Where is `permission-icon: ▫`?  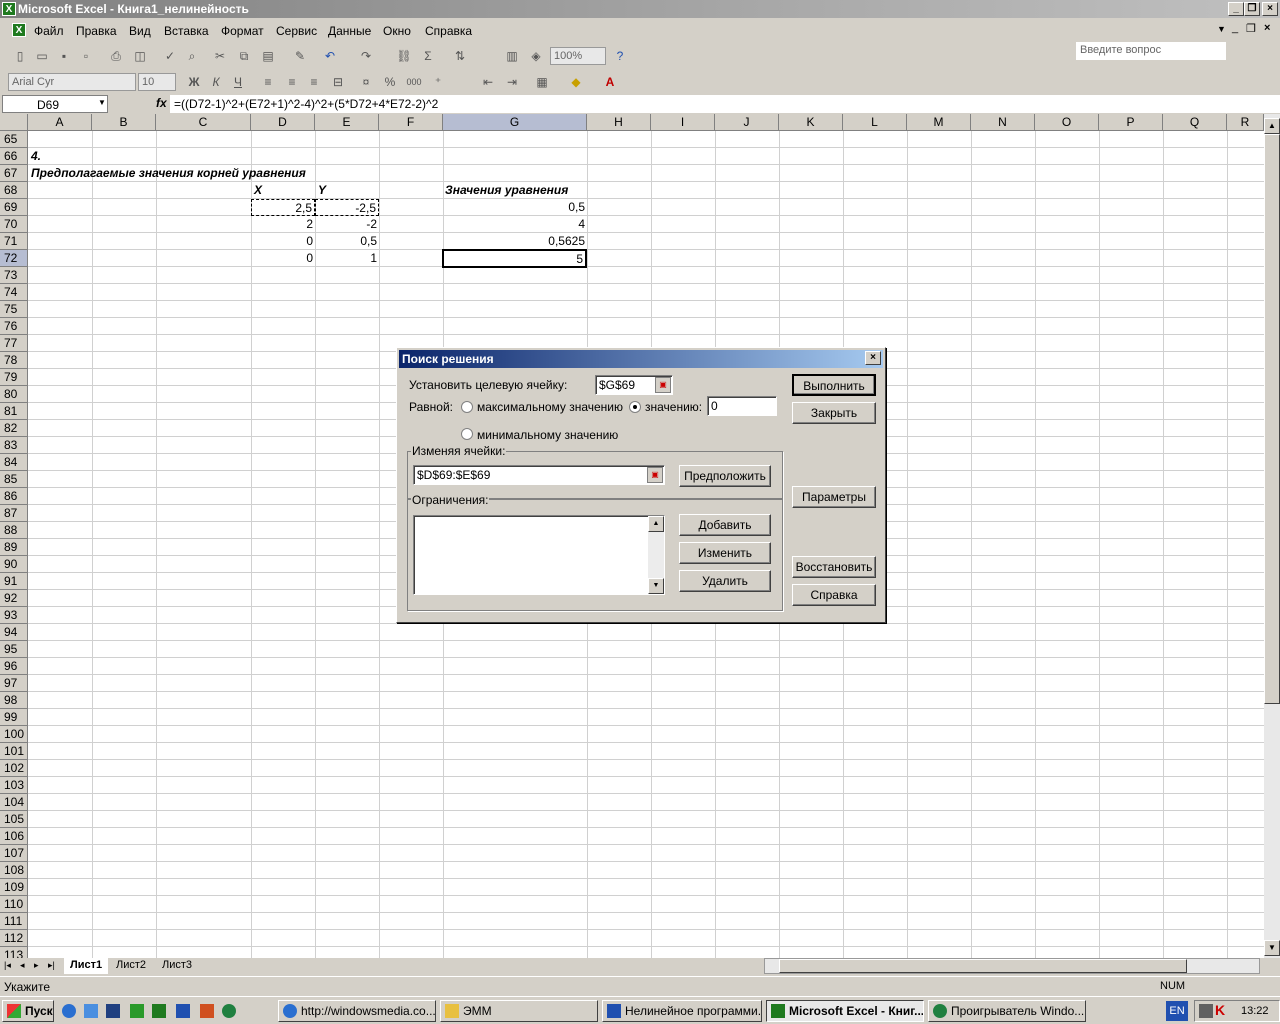 permission-icon: ▫ is located at coordinates (86, 56).